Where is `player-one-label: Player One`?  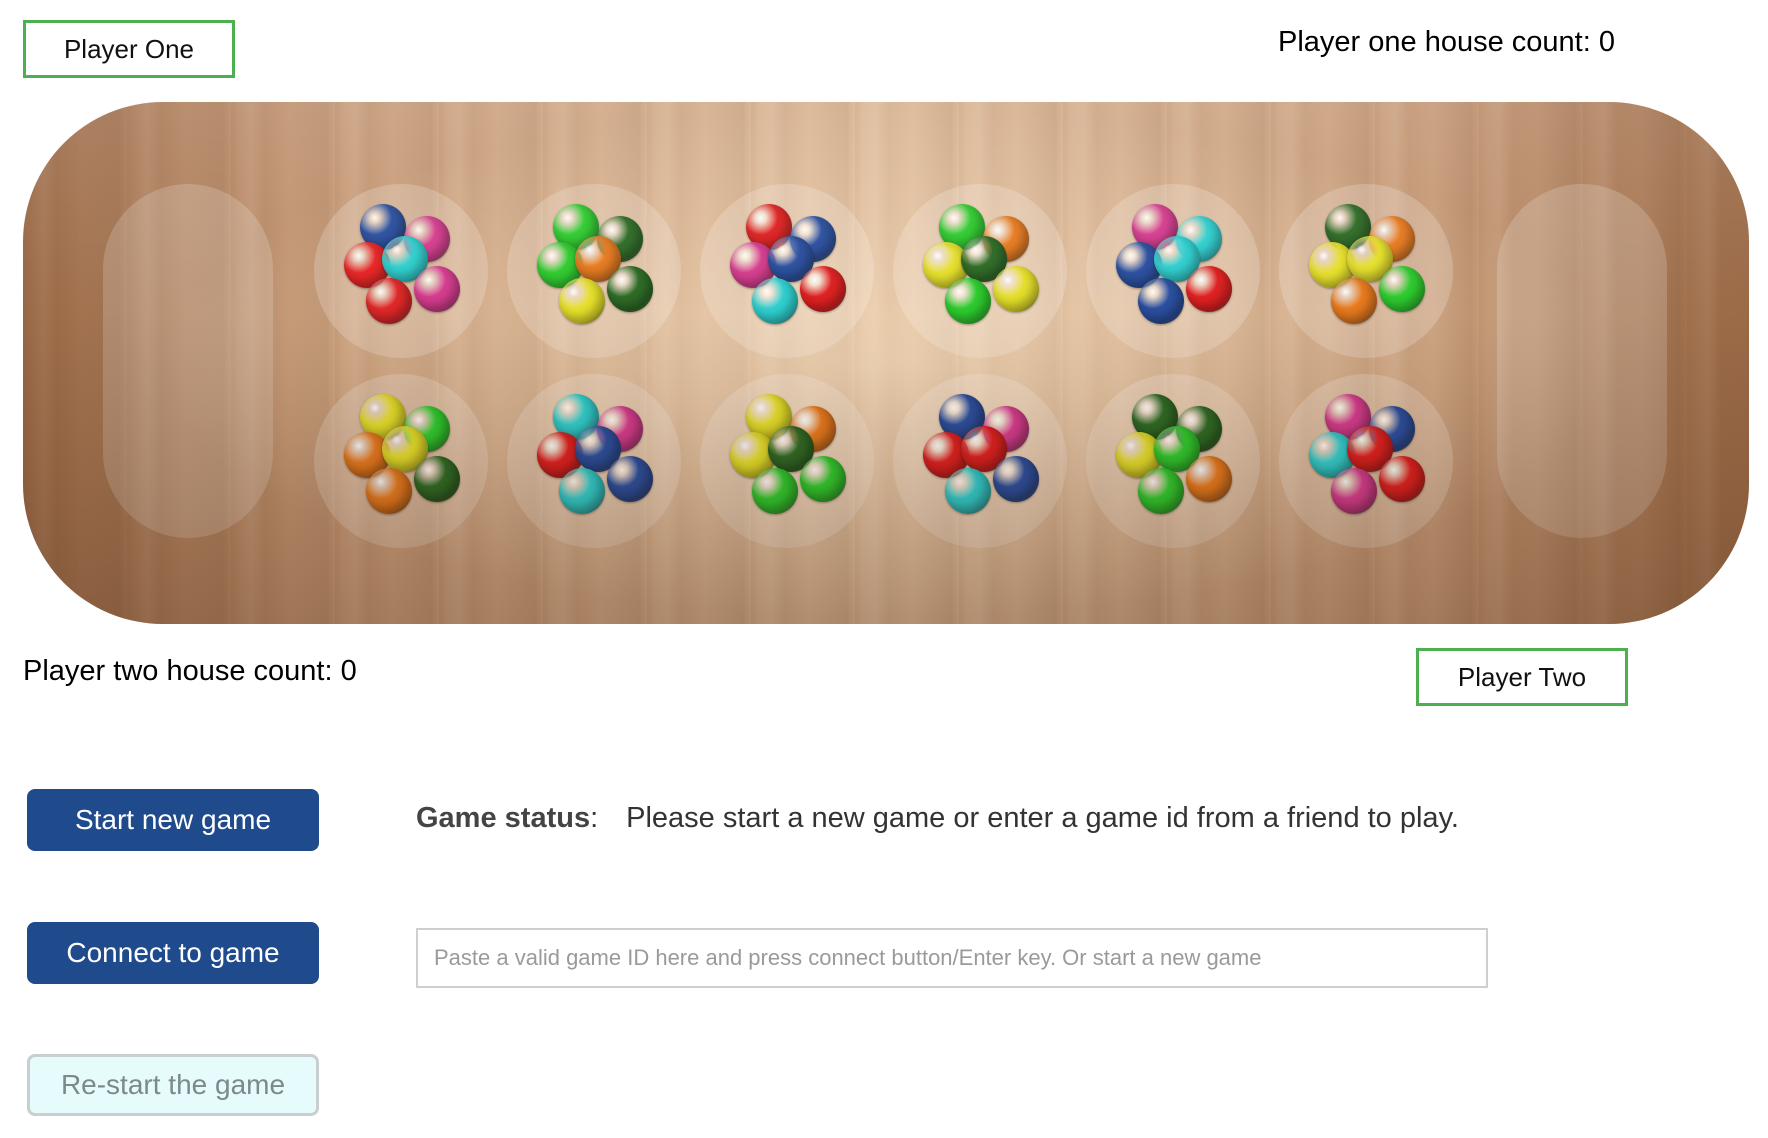 player-one-label: Player One is located at coordinates (129, 49).